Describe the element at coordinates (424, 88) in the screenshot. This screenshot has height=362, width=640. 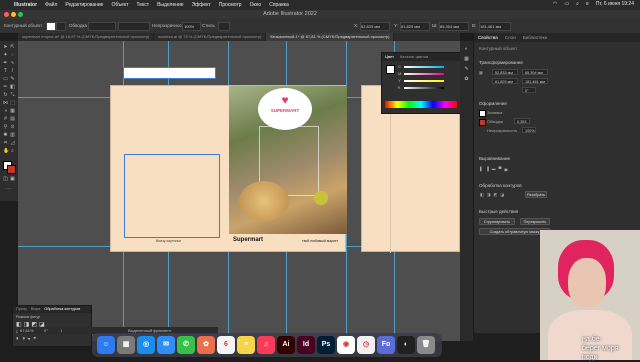
I see `slider-k` at that location.